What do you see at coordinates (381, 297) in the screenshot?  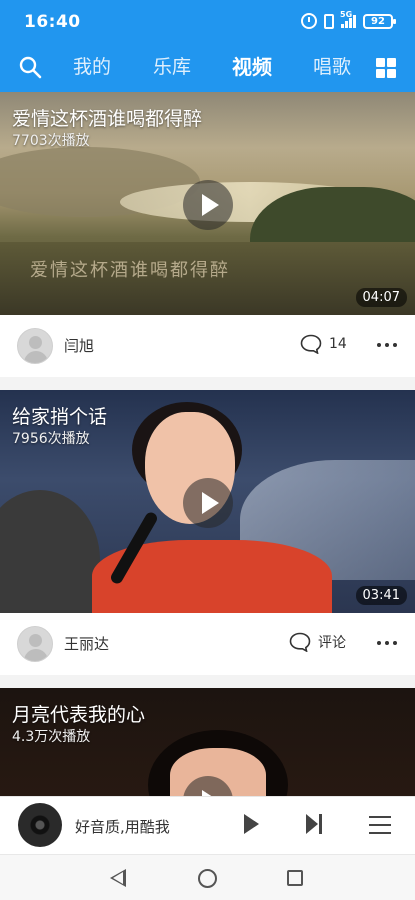 I see `video-duration: 04:07` at bounding box center [381, 297].